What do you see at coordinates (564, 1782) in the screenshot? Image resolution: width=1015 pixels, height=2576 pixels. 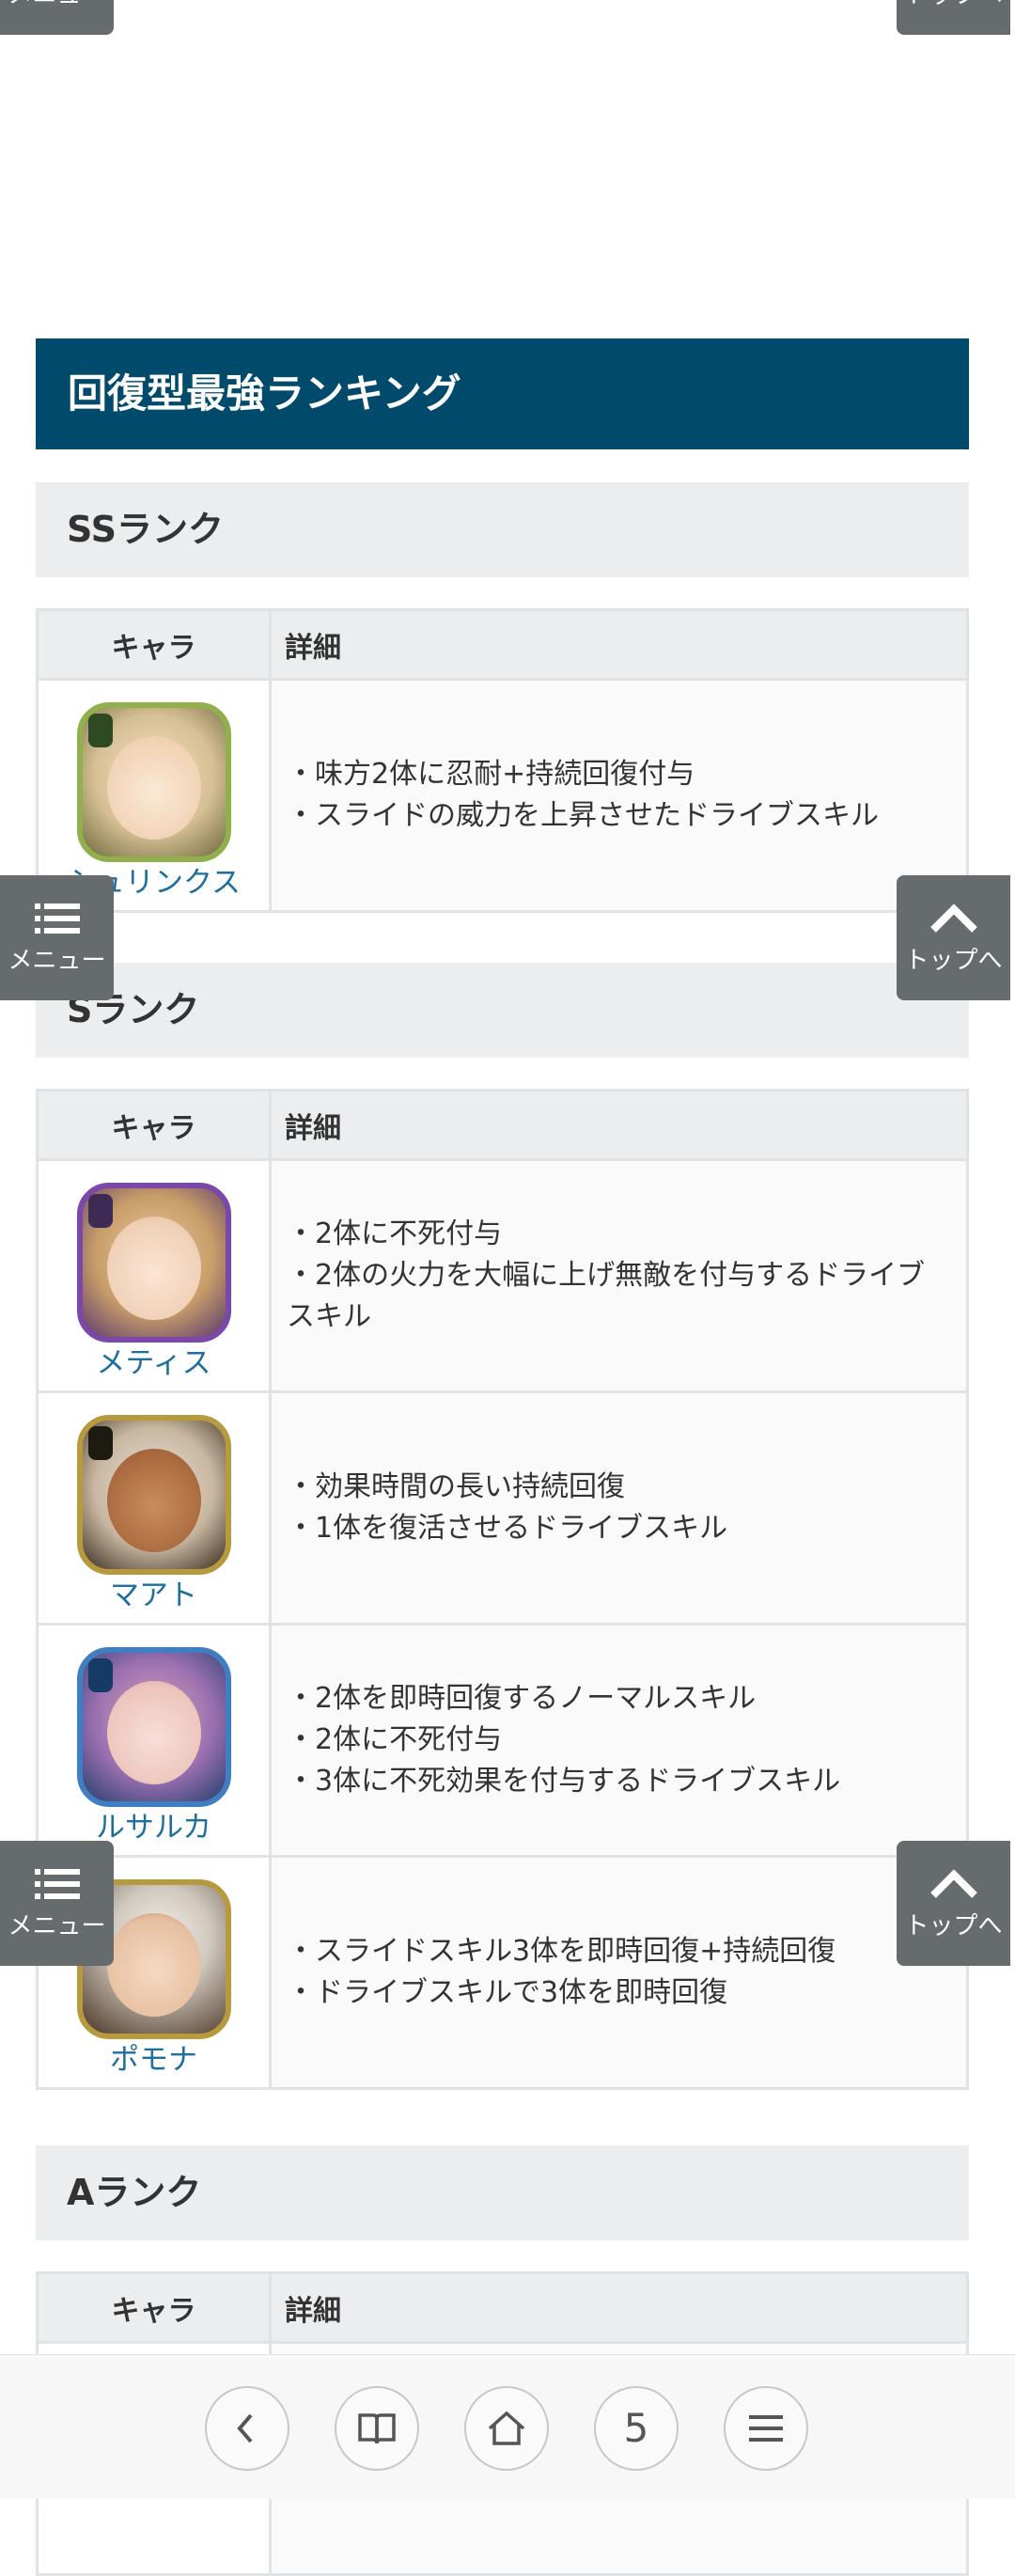 I see `detail-line: ・3体に不死効果を付与するドライブスキル` at bounding box center [564, 1782].